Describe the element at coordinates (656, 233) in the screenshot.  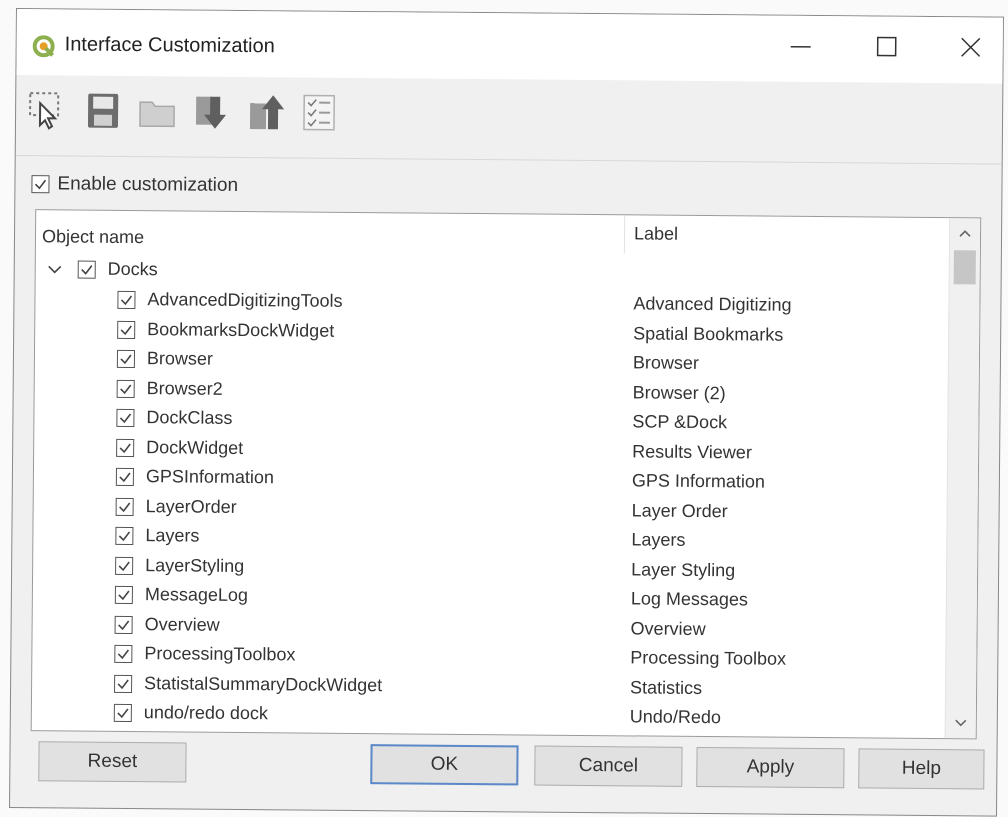
I see `column-label: Label` at that location.